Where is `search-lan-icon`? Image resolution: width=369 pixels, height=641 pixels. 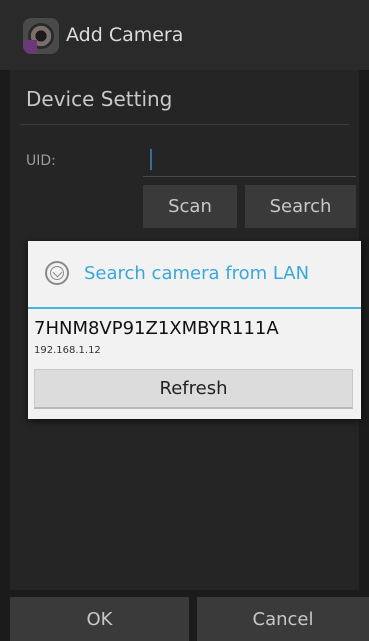 search-lan-icon is located at coordinates (57, 273).